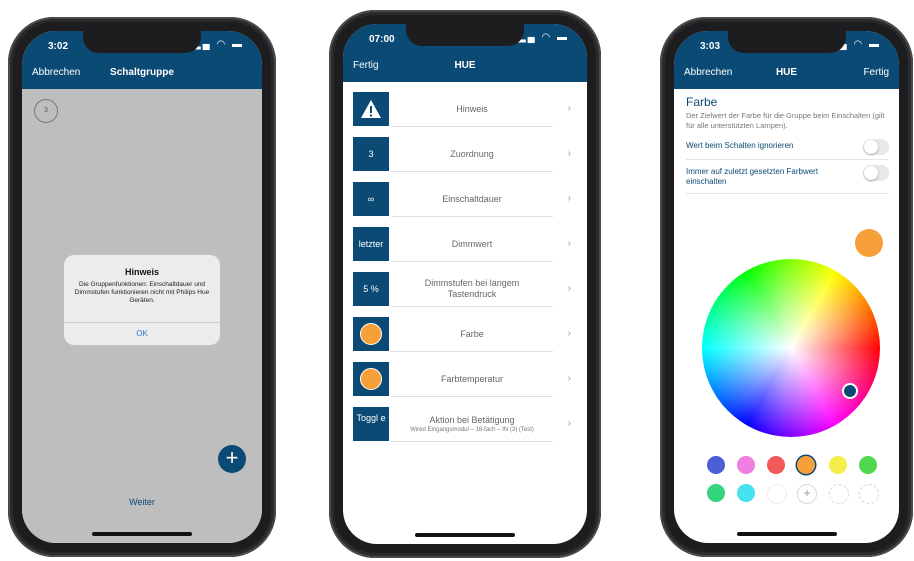 The height and width of the screenshot is (561, 914). What do you see at coordinates (807, 494) in the screenshot?
I see `add-swatch-button: +` at bounding box center [807, 494].